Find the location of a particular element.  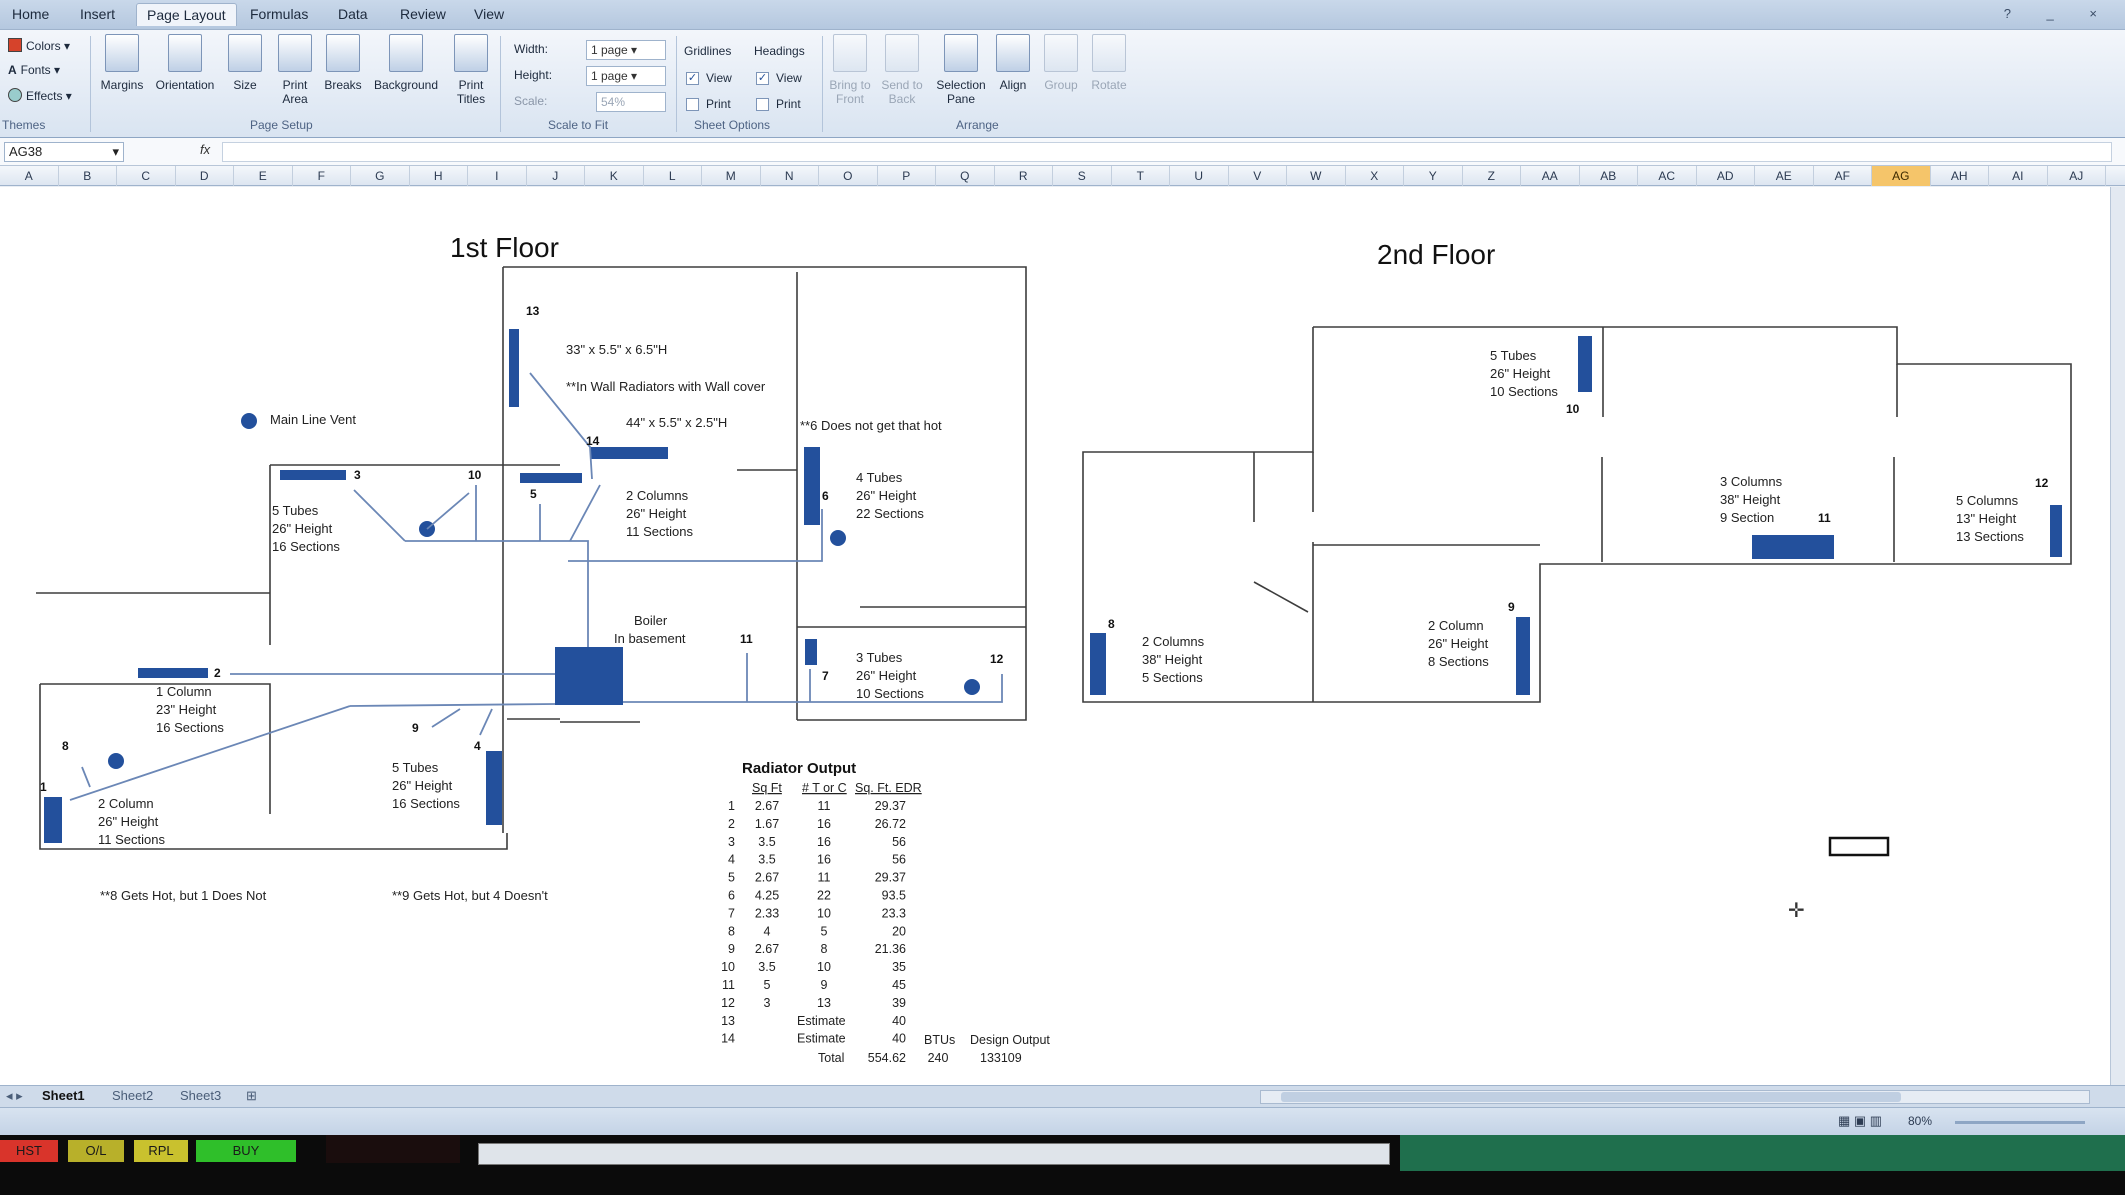

horizontal-scrollbar is located at coordinates (1675, 1097).